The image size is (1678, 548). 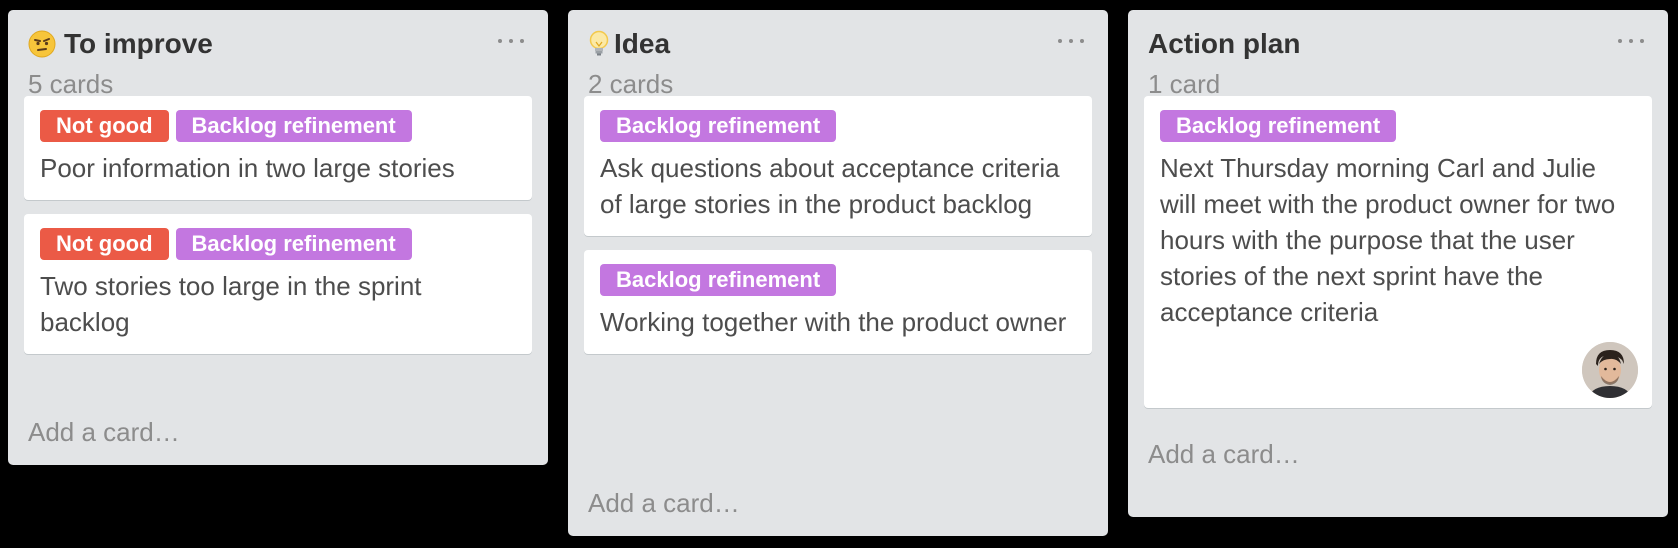 I want to click on lightbulb-icon, so click(x=599, y=44).